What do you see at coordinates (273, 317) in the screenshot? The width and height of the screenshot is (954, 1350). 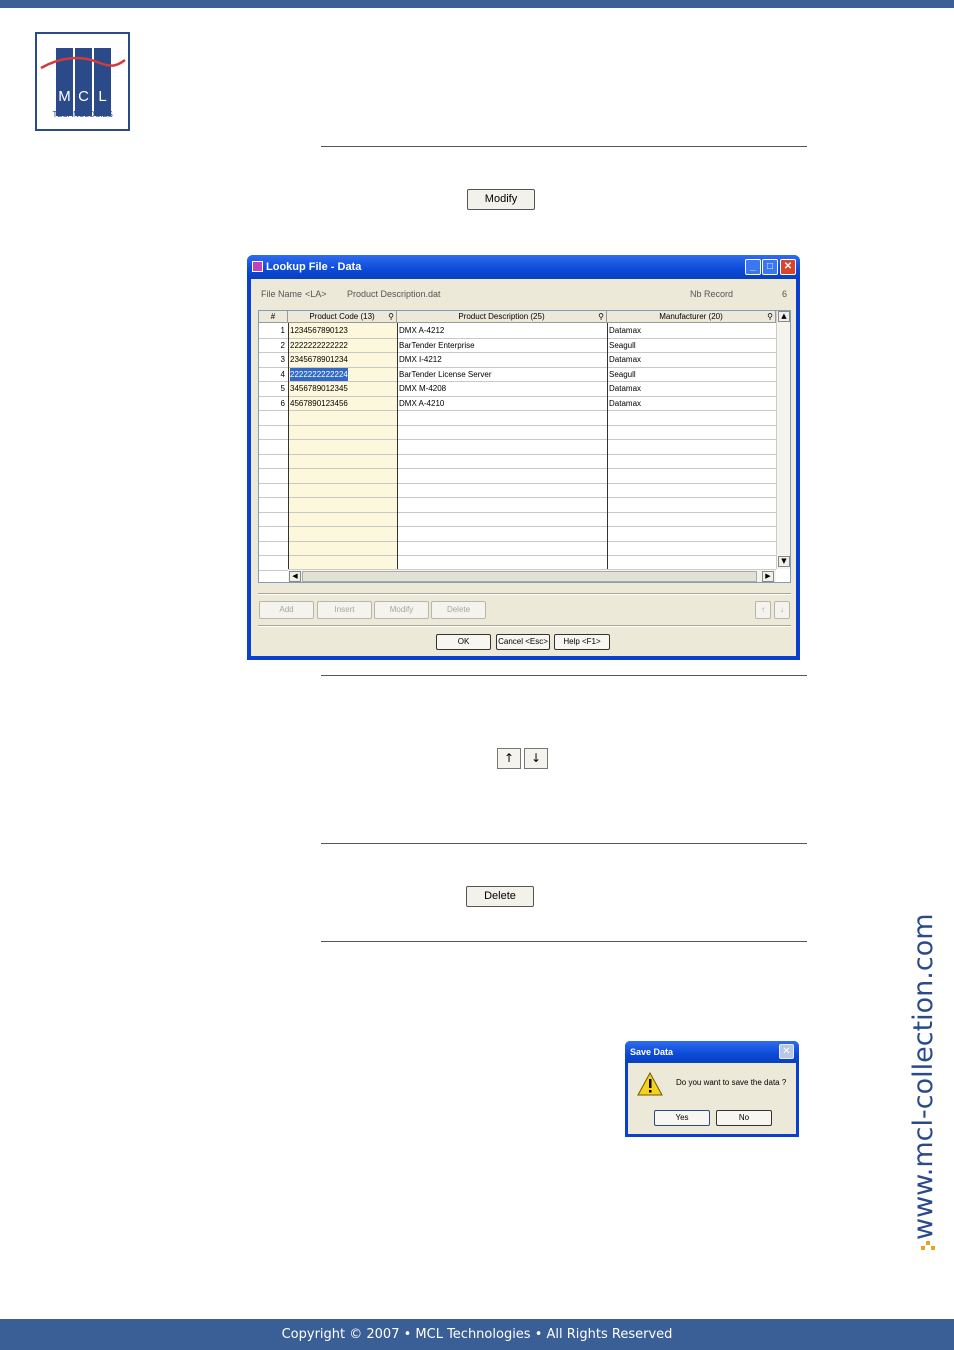 I see `column-header-number: #` at bounding box center [273, 317].